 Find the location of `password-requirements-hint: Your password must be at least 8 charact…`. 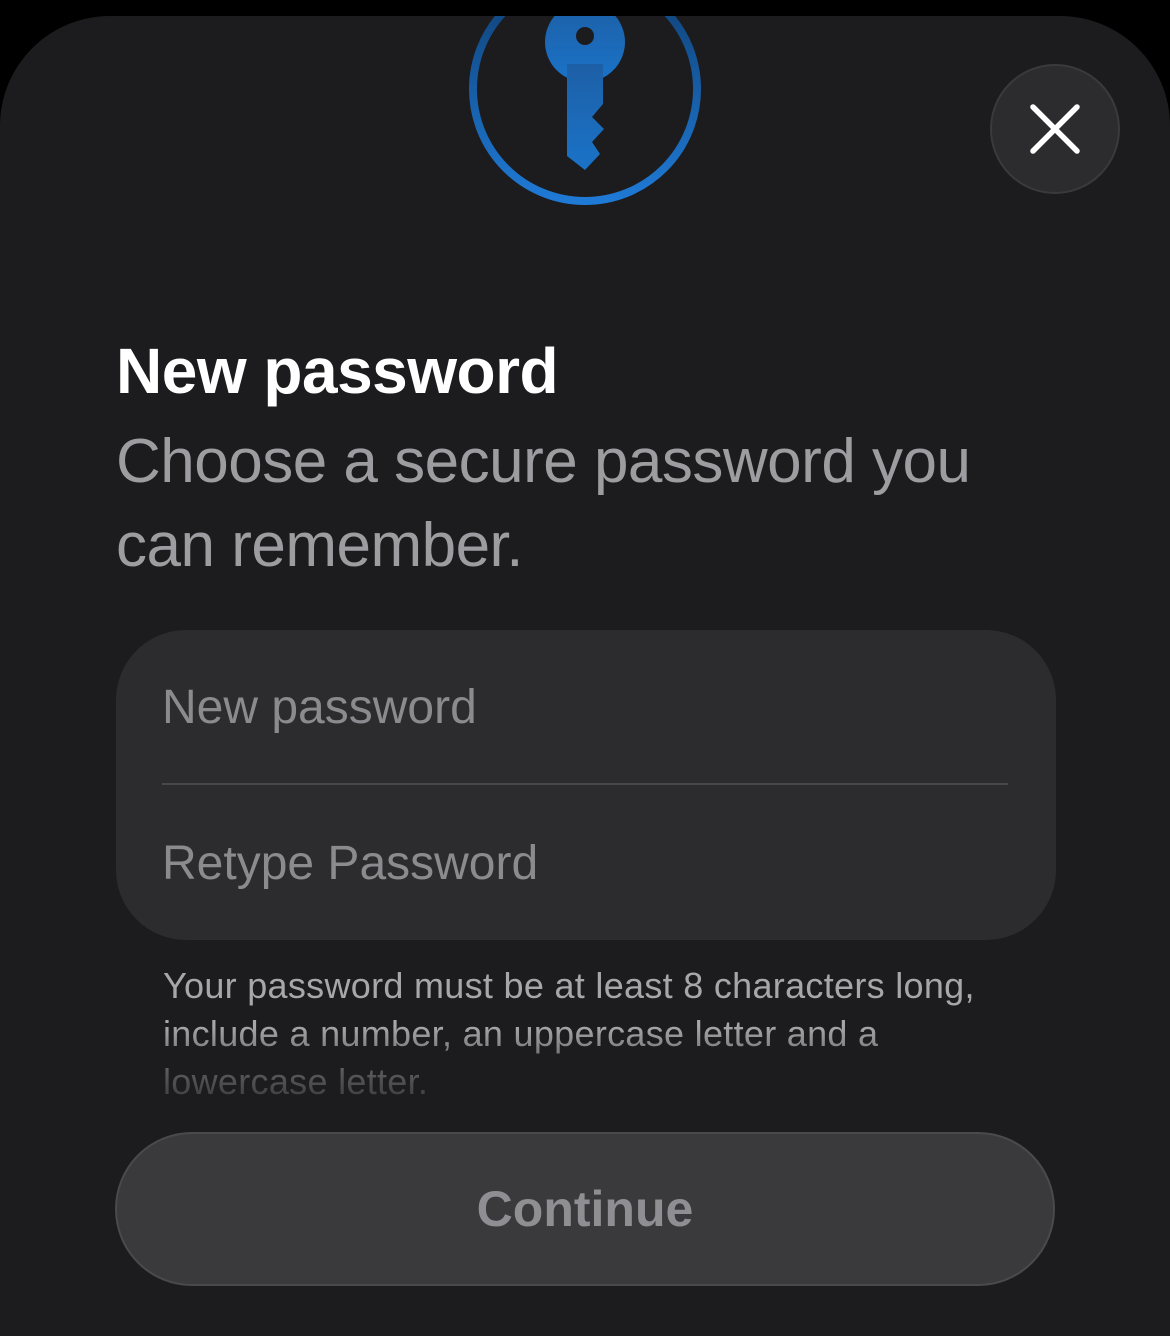

password-requirements-hint: Your password must be at least 8 charact… is located at coordinates (569, 1033).